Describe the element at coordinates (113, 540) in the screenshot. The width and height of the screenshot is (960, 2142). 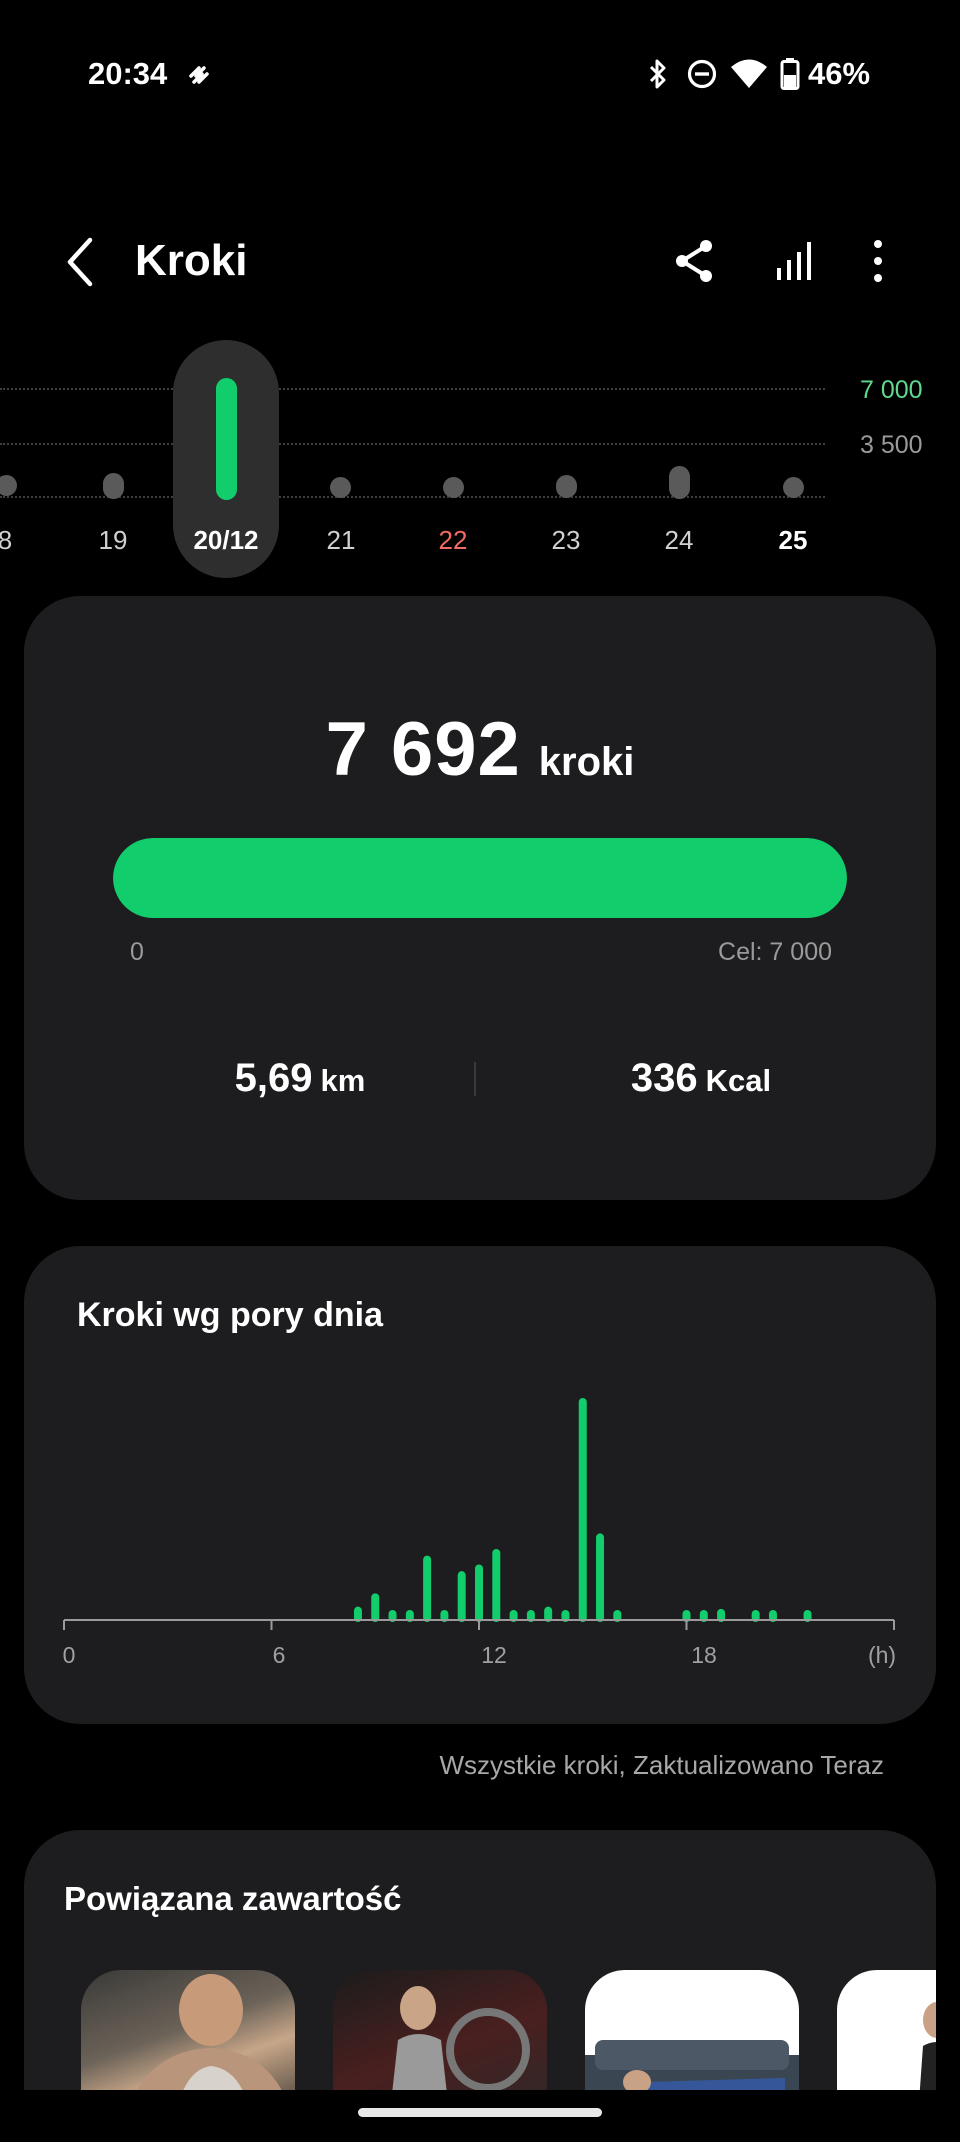
I see `day-label: 19` at that location.